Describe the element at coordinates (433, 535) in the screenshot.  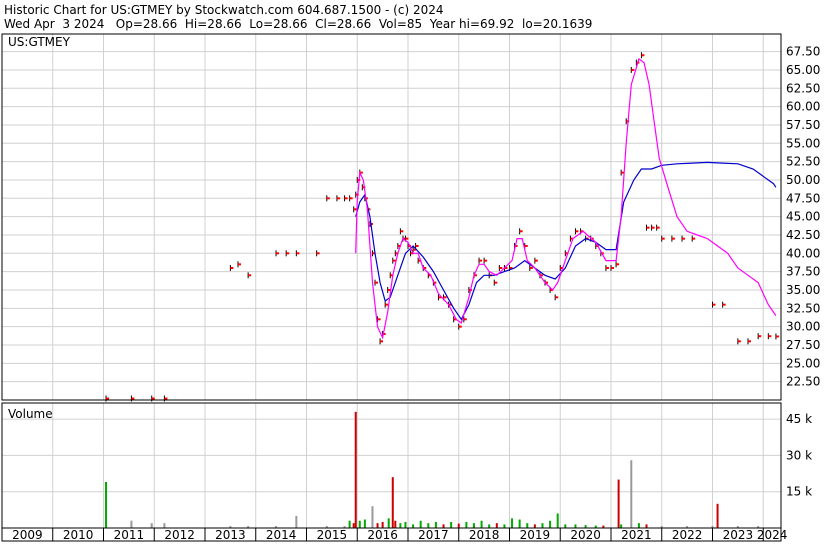
I see `x-tick-label: 2017` at that location.